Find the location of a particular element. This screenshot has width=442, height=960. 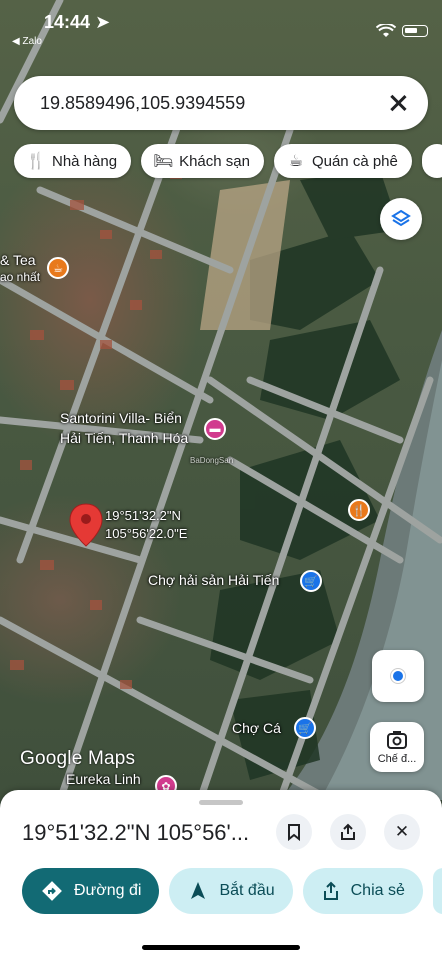

restaurant-poi-icon: 🍴 is located at coordinates (359, 510).